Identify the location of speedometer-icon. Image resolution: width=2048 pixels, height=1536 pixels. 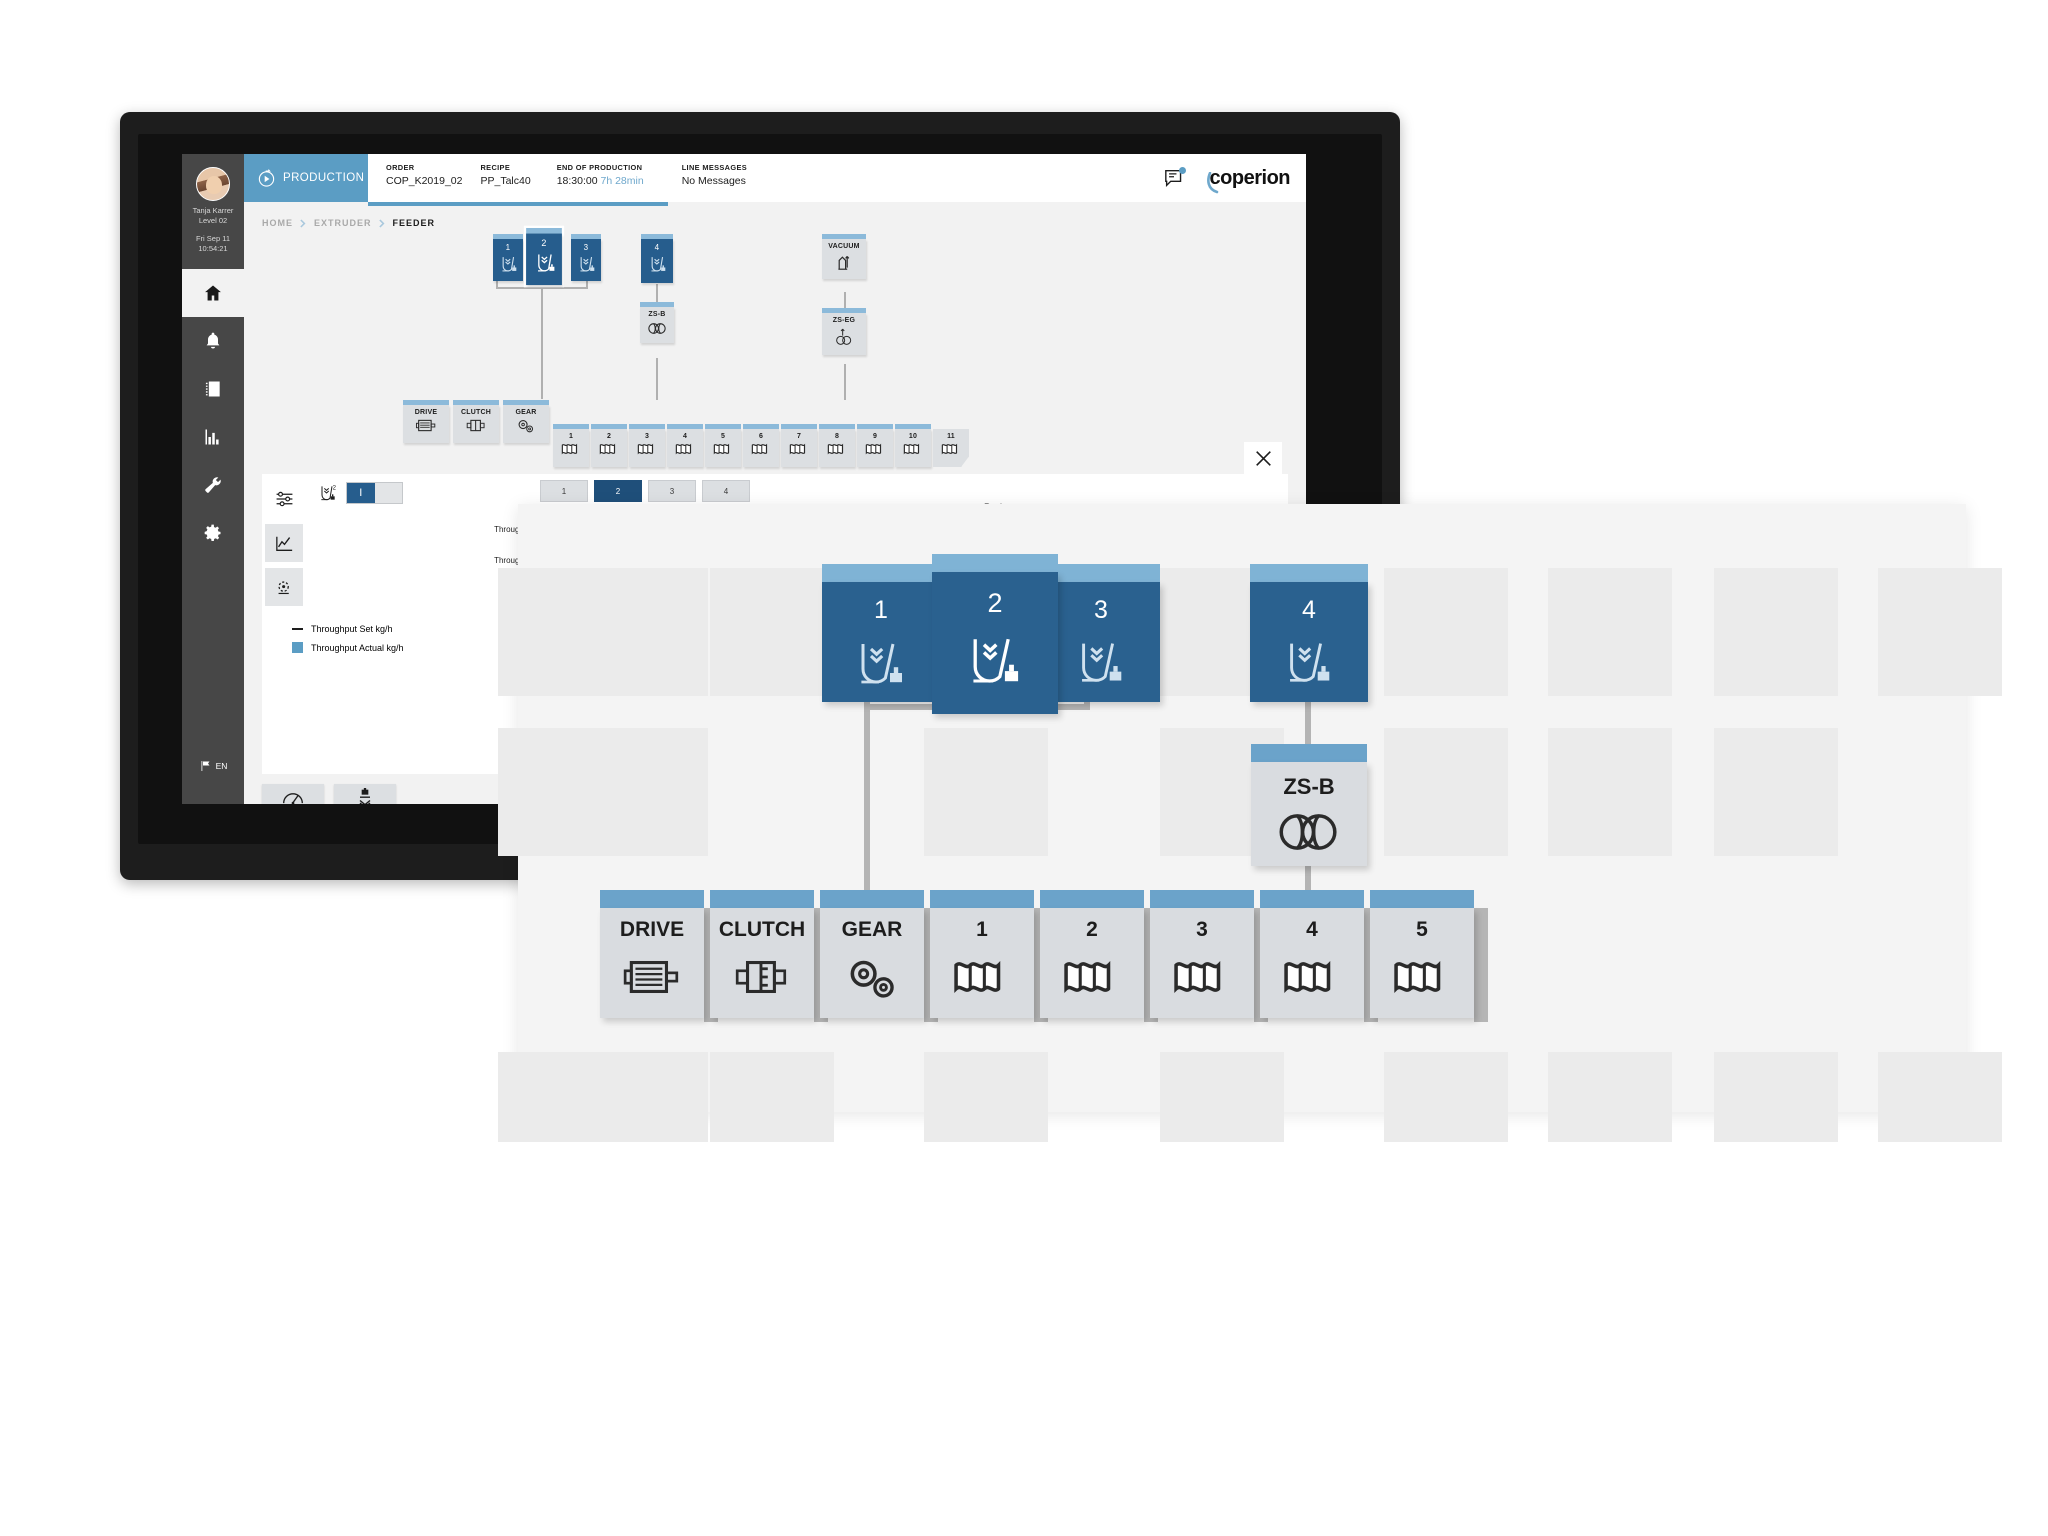
(293, 798).